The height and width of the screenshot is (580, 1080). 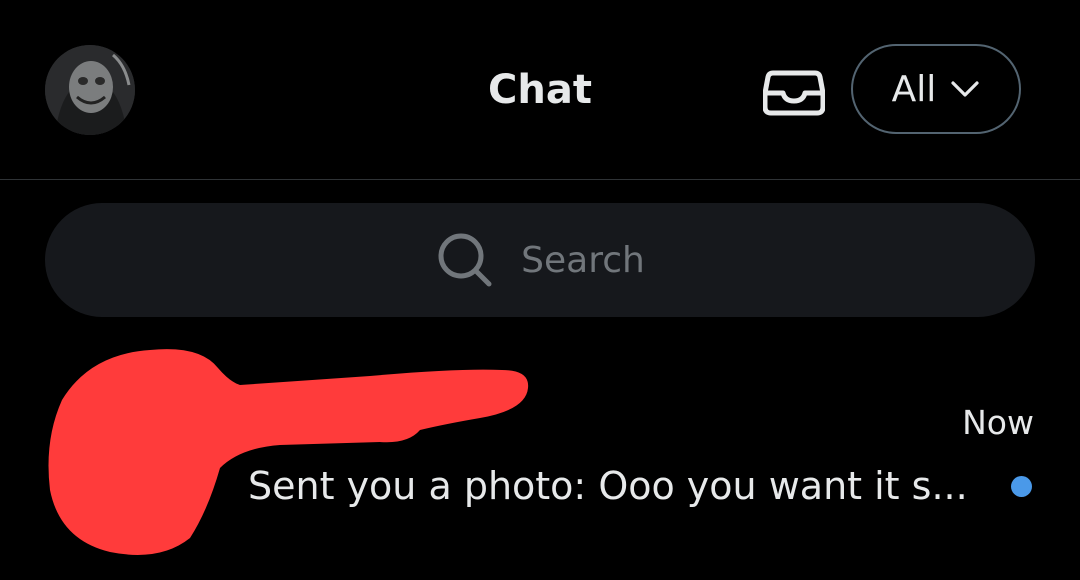 I want to click on avatar-image, so click(x=90, y=90).